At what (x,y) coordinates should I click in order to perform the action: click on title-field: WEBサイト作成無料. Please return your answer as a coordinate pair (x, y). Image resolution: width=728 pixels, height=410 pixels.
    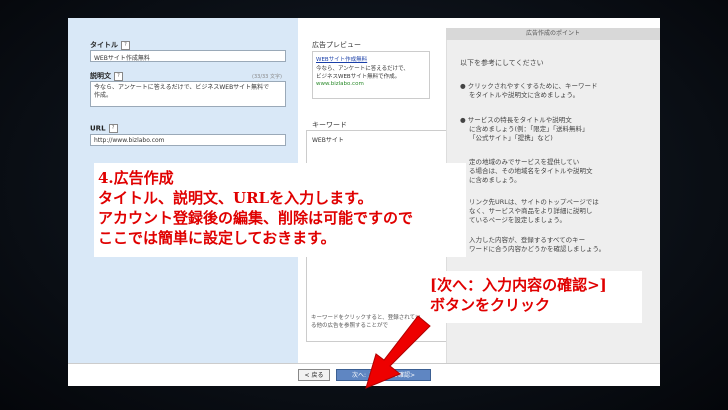
    Looking at the image, I should click on (188, 56).